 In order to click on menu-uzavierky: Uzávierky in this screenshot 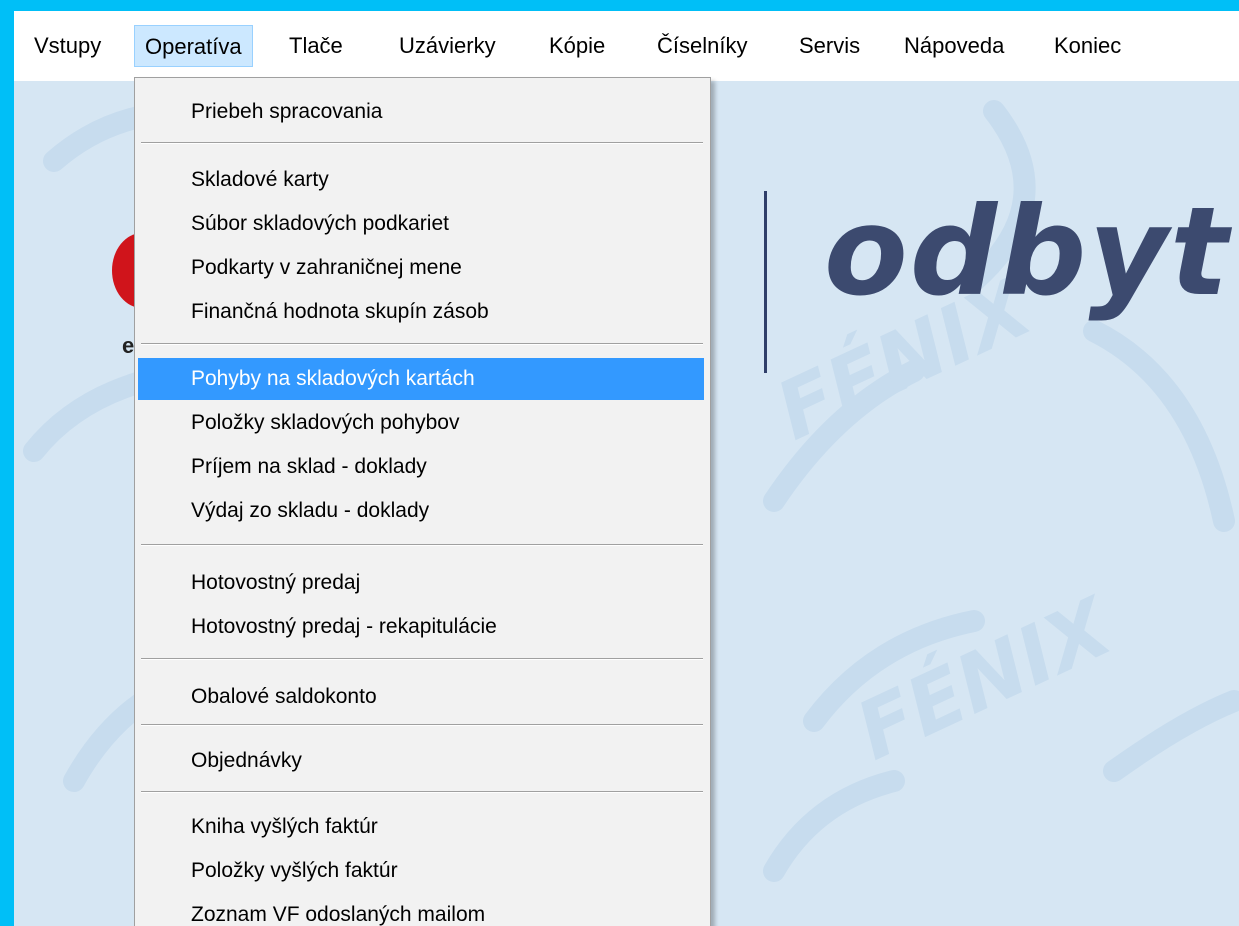, I will do `click(447, 46)`.